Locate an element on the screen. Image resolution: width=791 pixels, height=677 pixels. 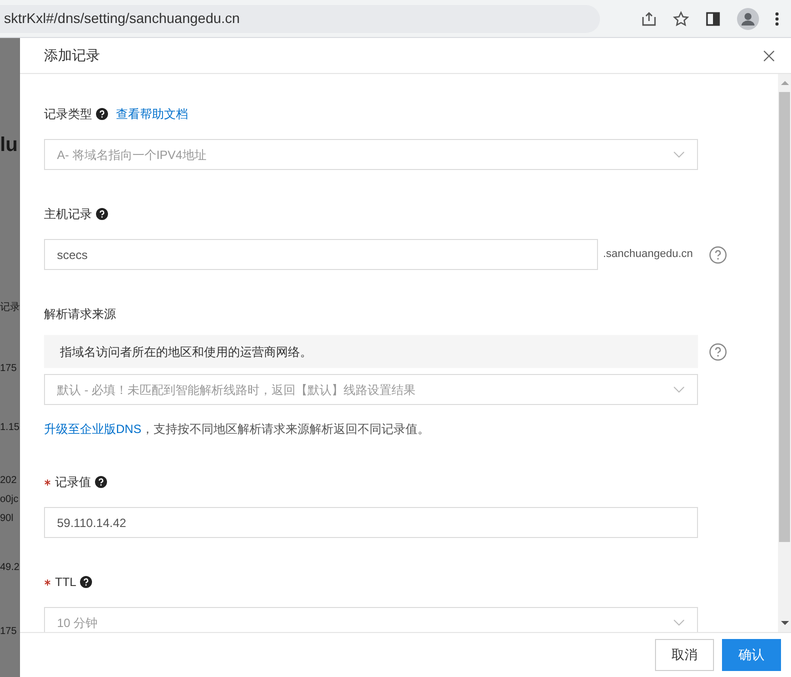
scroll-down-icon is located at coordinates (784, 623).